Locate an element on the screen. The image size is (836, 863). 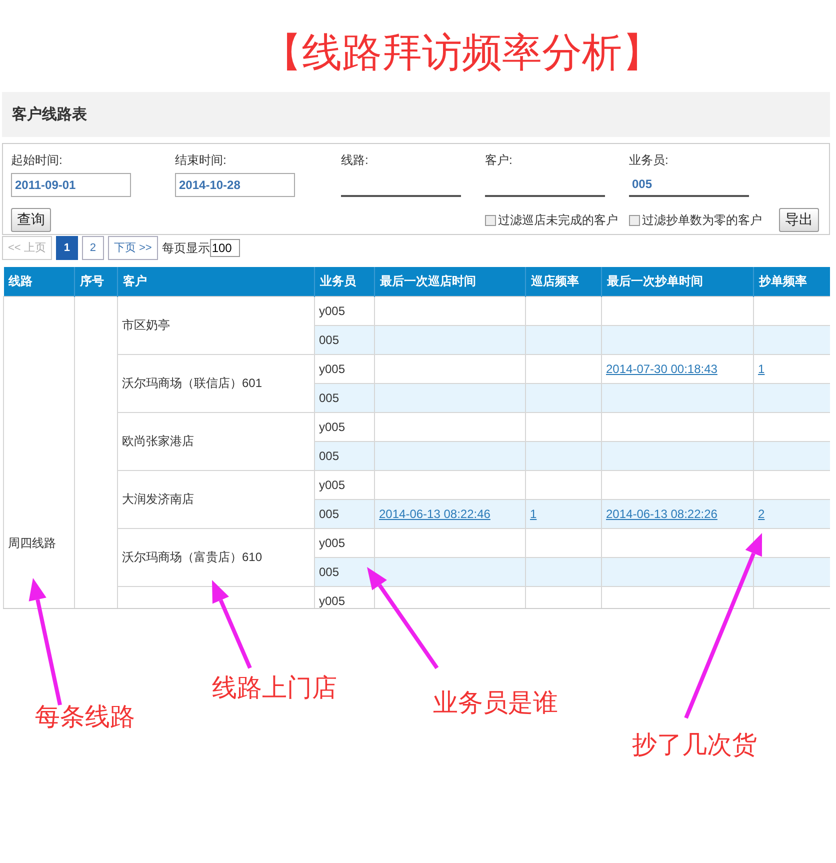
page-nav-button: 下页 >> is located at coordinates (133, 248).